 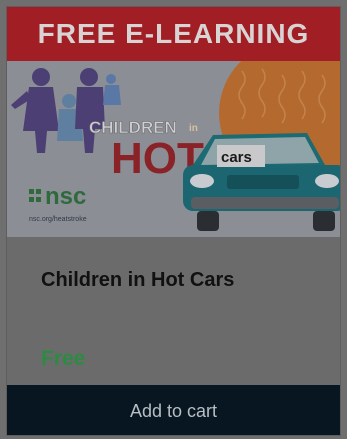 I want to click on free-elearning-banner: FREE E-LEARNING, so click(x=173, y=34).